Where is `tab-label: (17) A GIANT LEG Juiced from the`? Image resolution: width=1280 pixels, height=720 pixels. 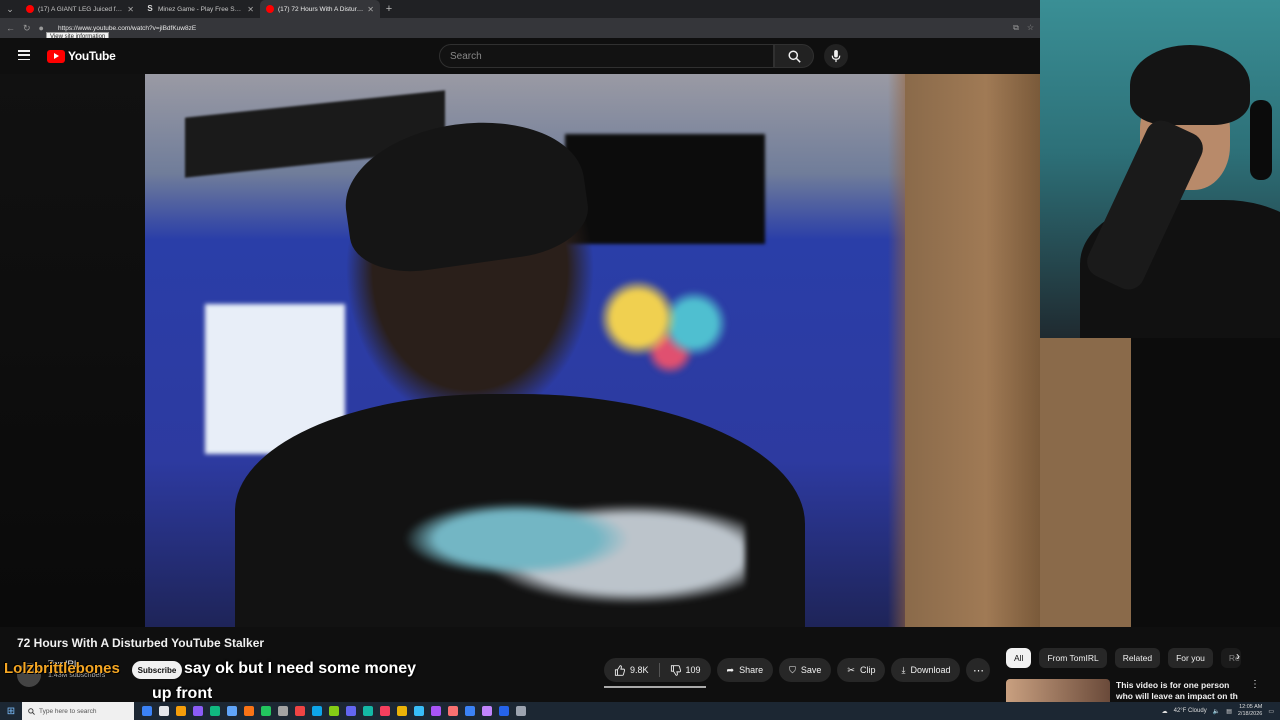 tab-label: (17) A GIANT LEG Juiced from the is located at coordinates (80, 9).